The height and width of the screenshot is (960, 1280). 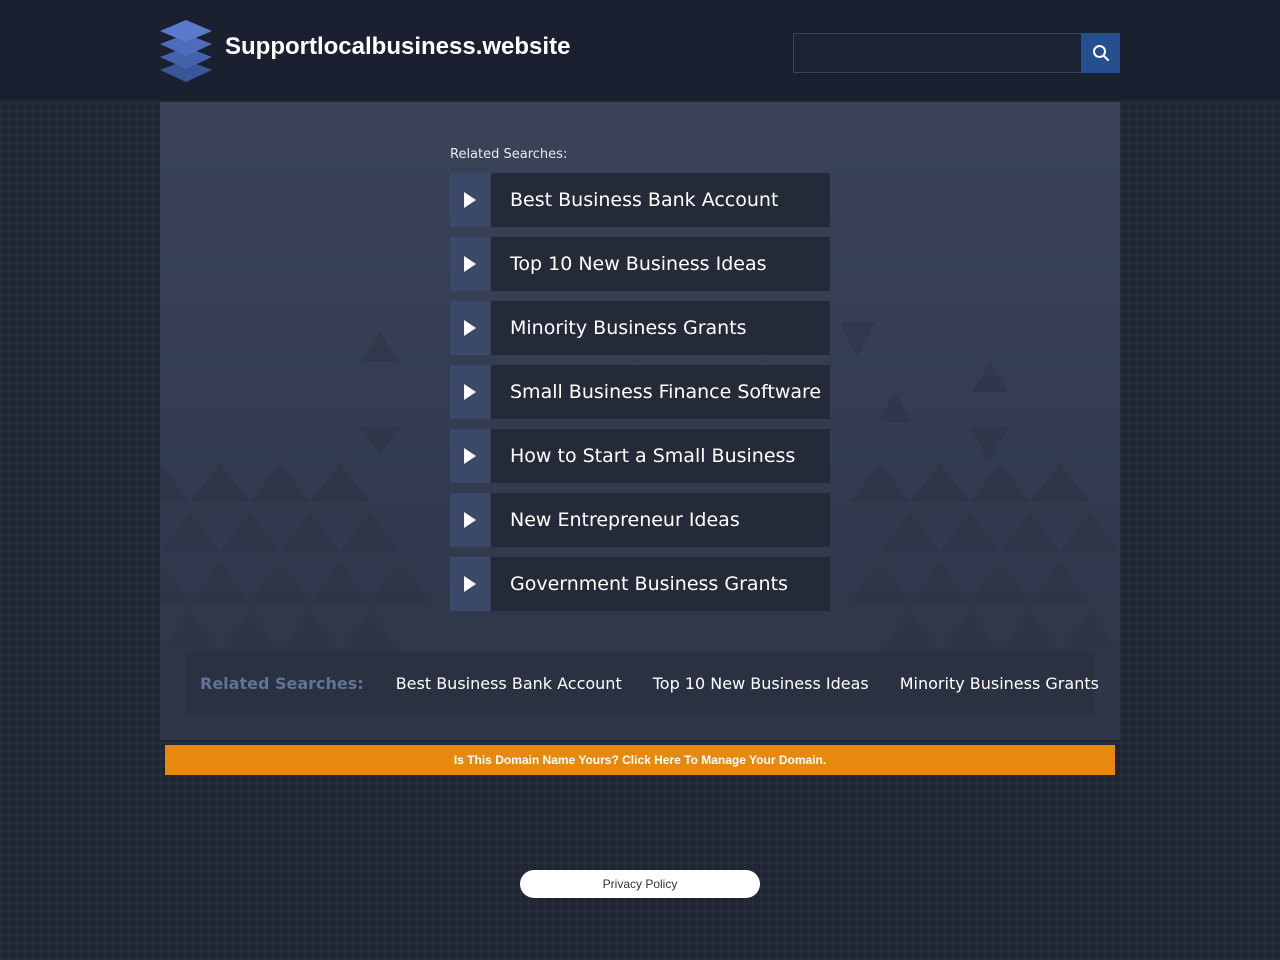 I want to click on stacked-layers-icon, so click(x=186, y=51).